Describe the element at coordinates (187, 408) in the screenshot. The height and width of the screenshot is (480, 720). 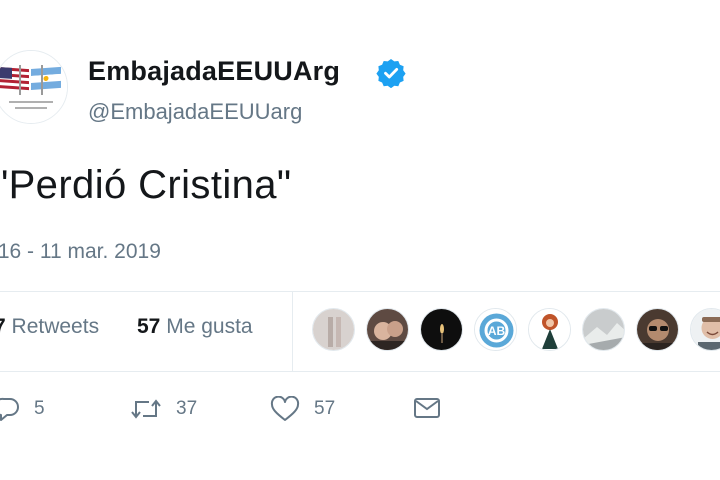
I see `retweet-count: 37` at that location.